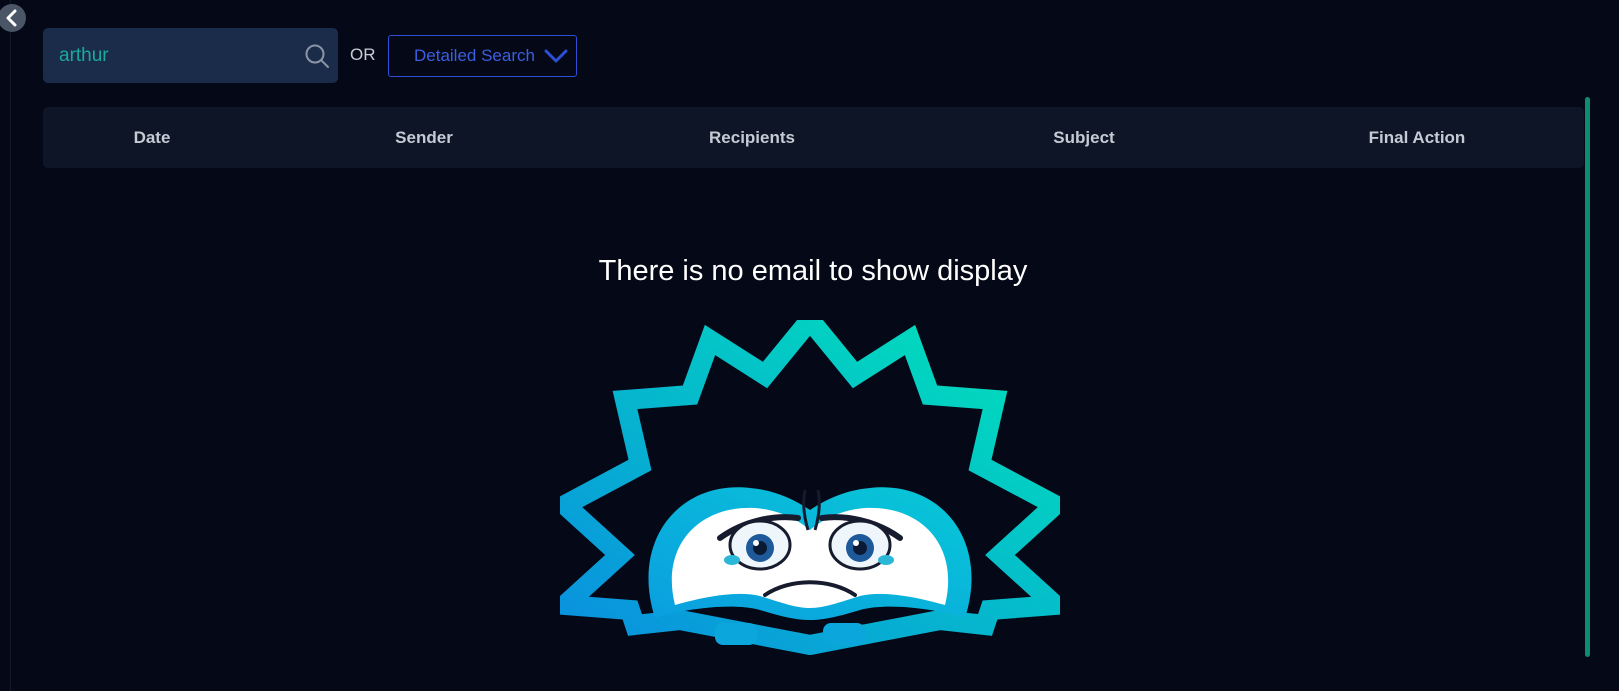 The image size is (1619, 691). I want to click on search-box, so click(190, 55).